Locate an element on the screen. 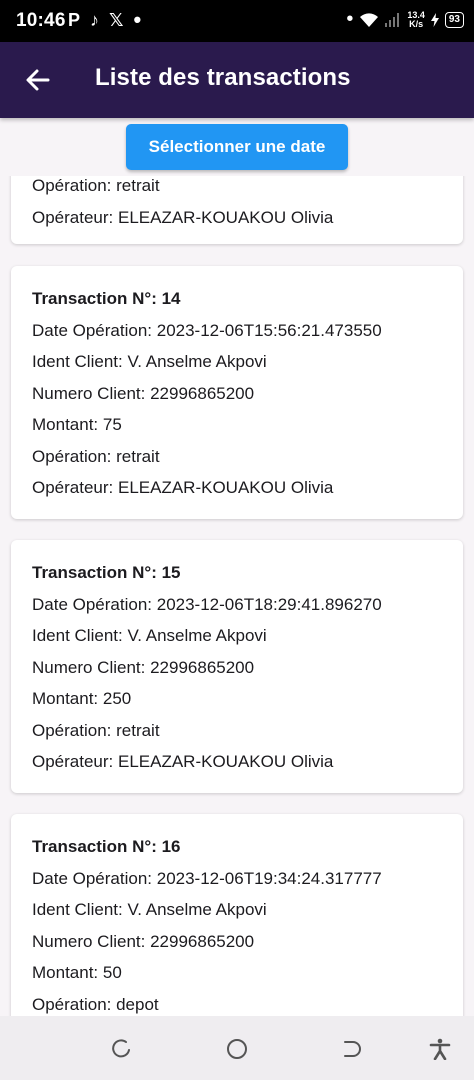  network-speed: 13.4 K/s is located at coordinates (416, 19).